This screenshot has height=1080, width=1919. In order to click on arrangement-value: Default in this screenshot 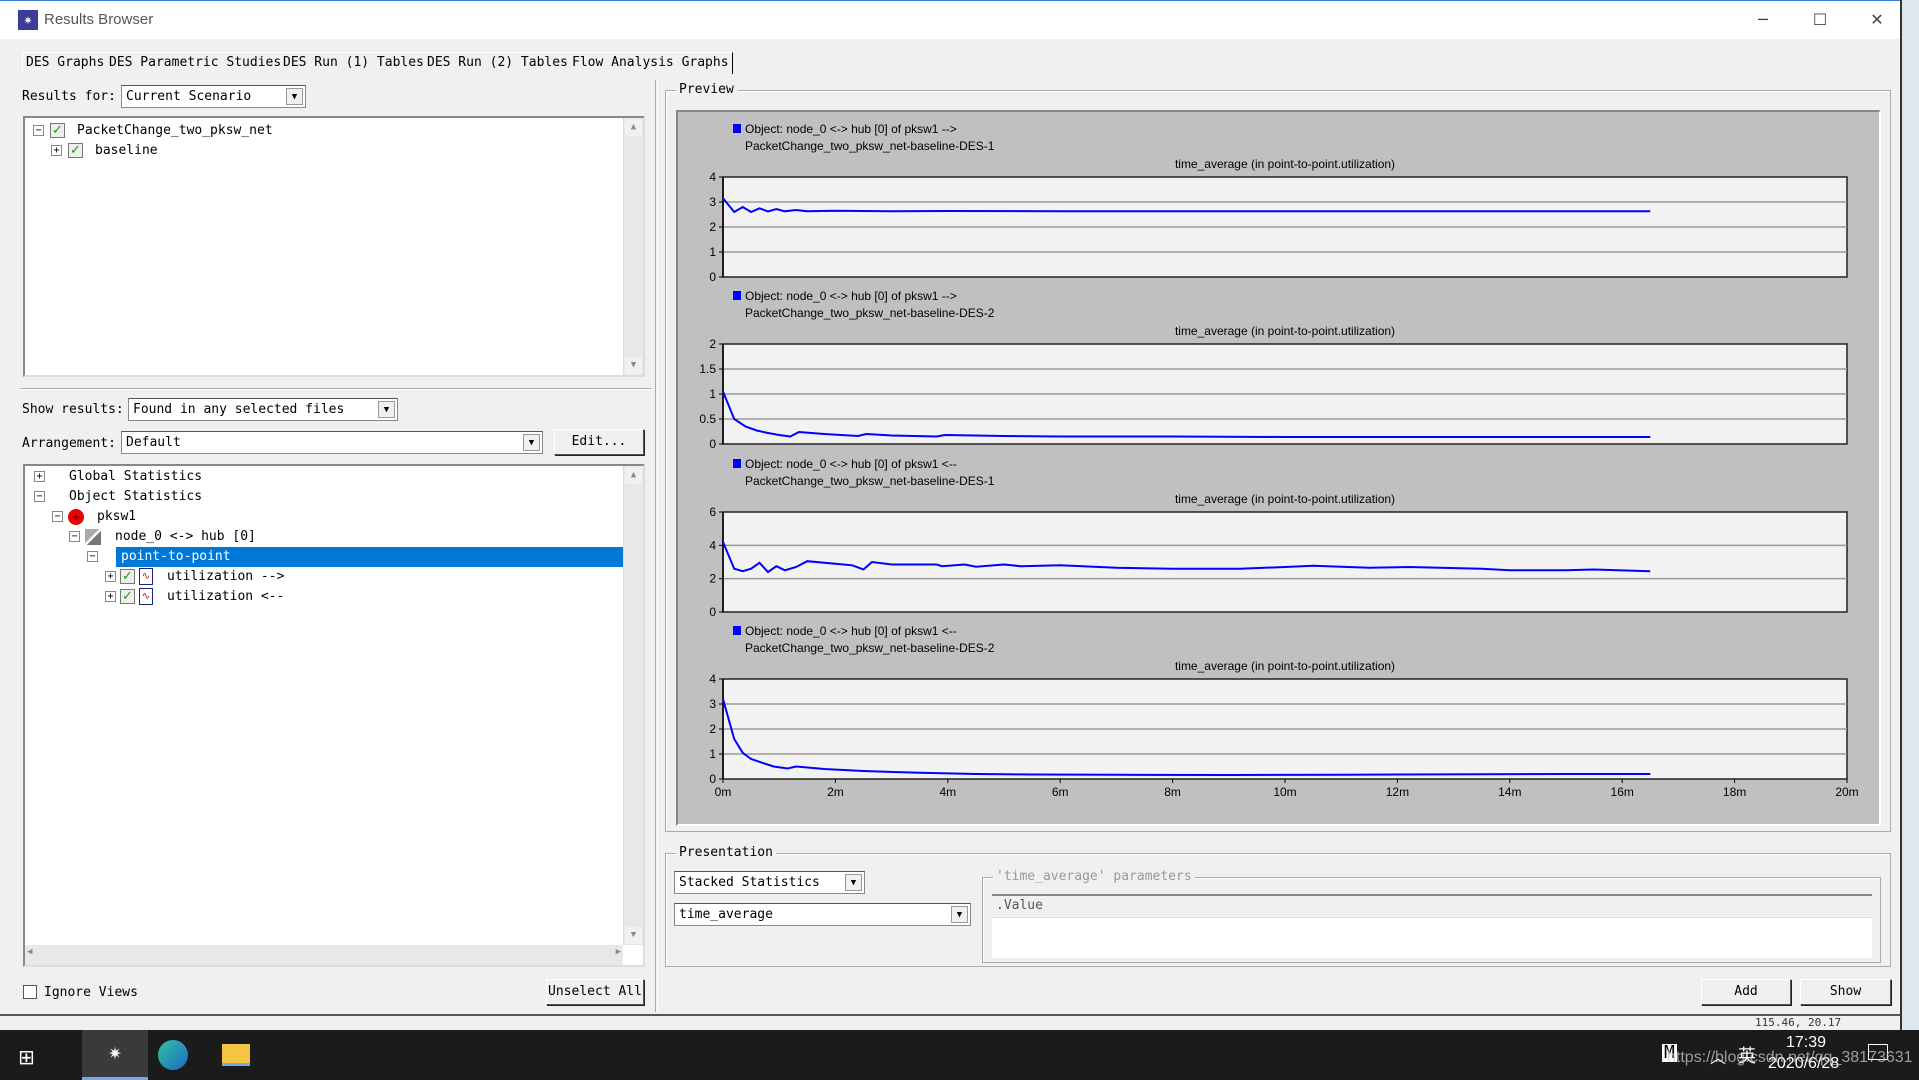, I will do `click(153, 442)`.